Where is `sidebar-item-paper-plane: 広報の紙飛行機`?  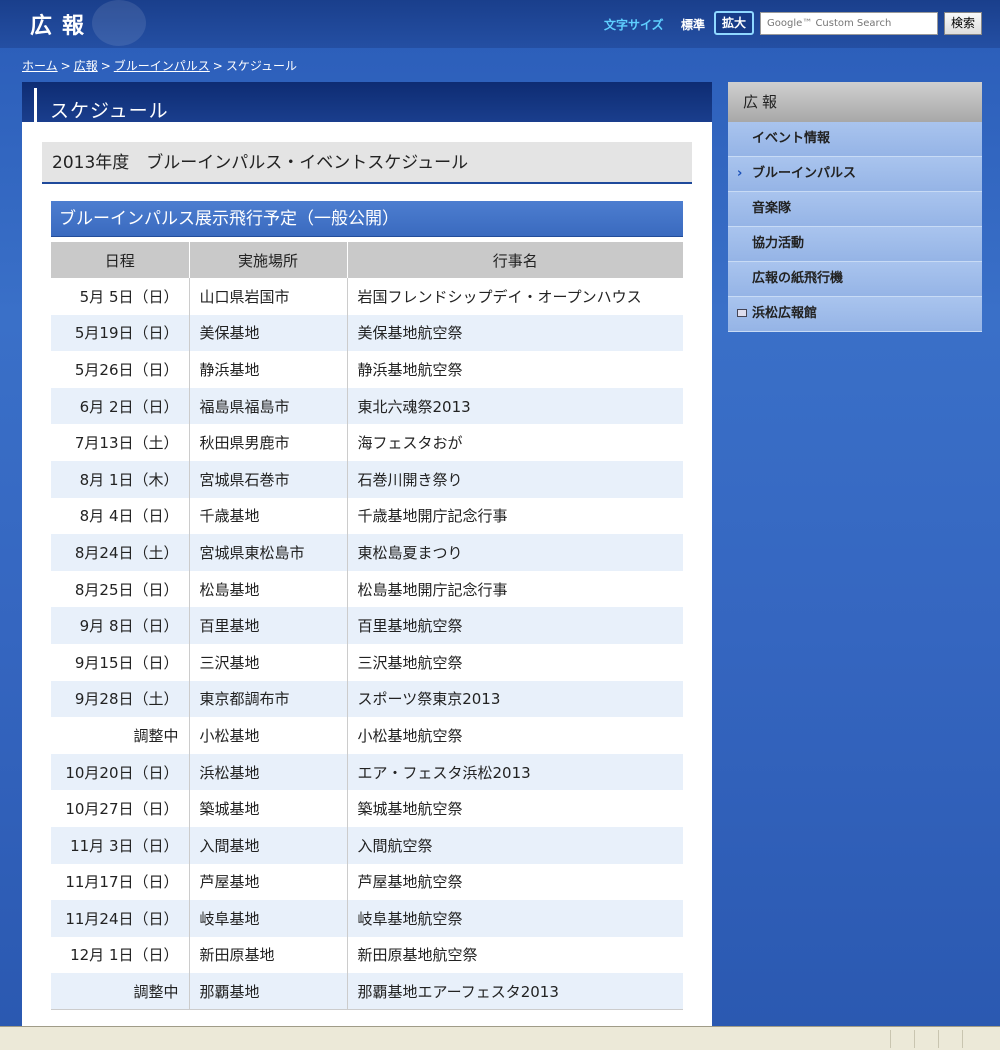 sidebar-item-paper-plane: 広報の紙飛行機 is located at coordinates (855, 279).